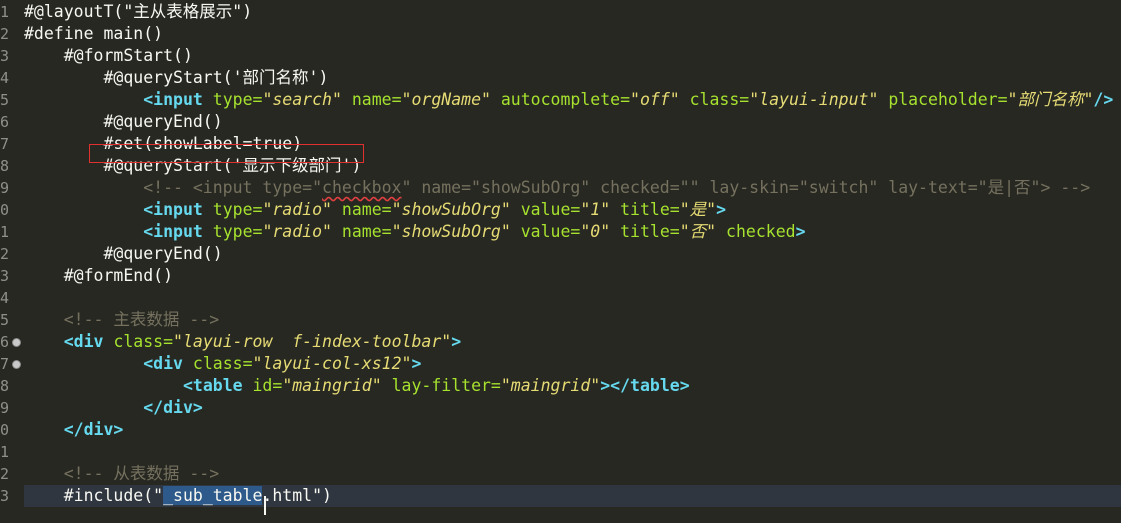  What do you see at coordinates (267, 385) in the screenshot?
I see `code-token: id=` at bounding box center [267, 385].